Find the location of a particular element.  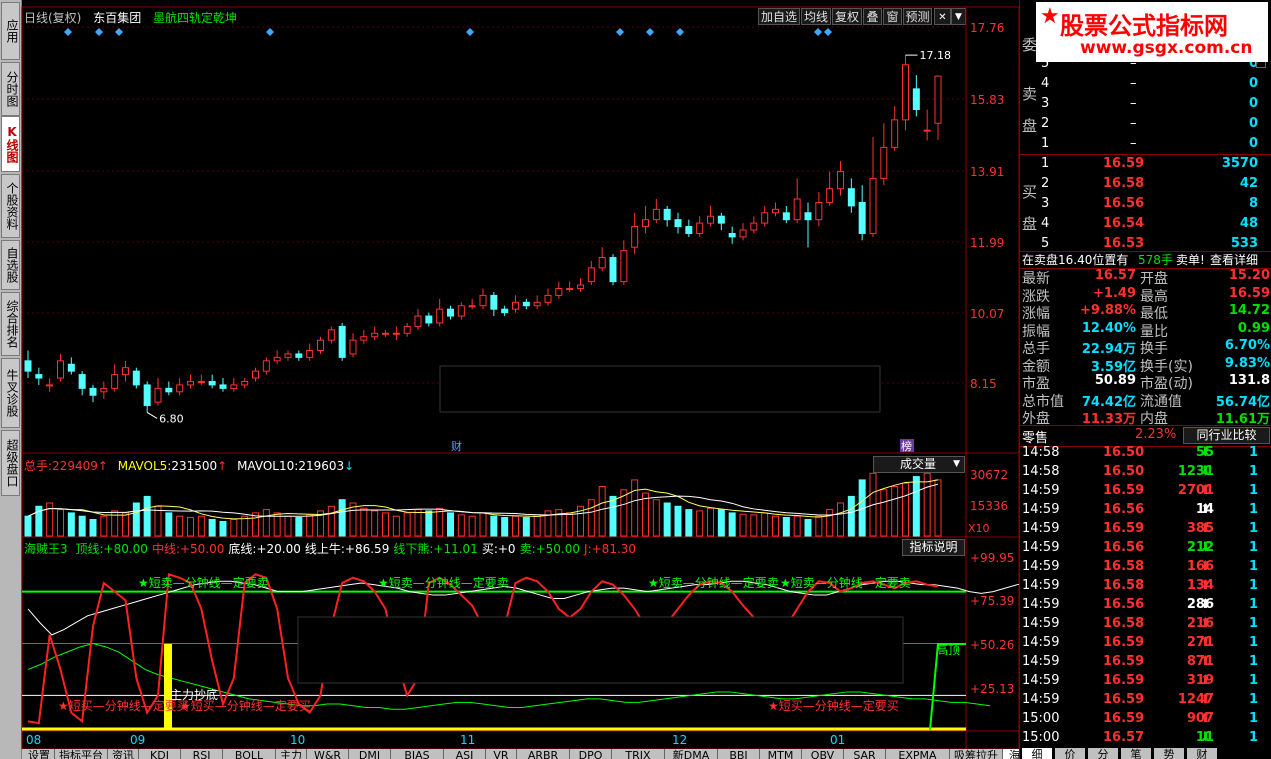

indicator-item: 卖:+50.00 is located at coordinates (550, 549).